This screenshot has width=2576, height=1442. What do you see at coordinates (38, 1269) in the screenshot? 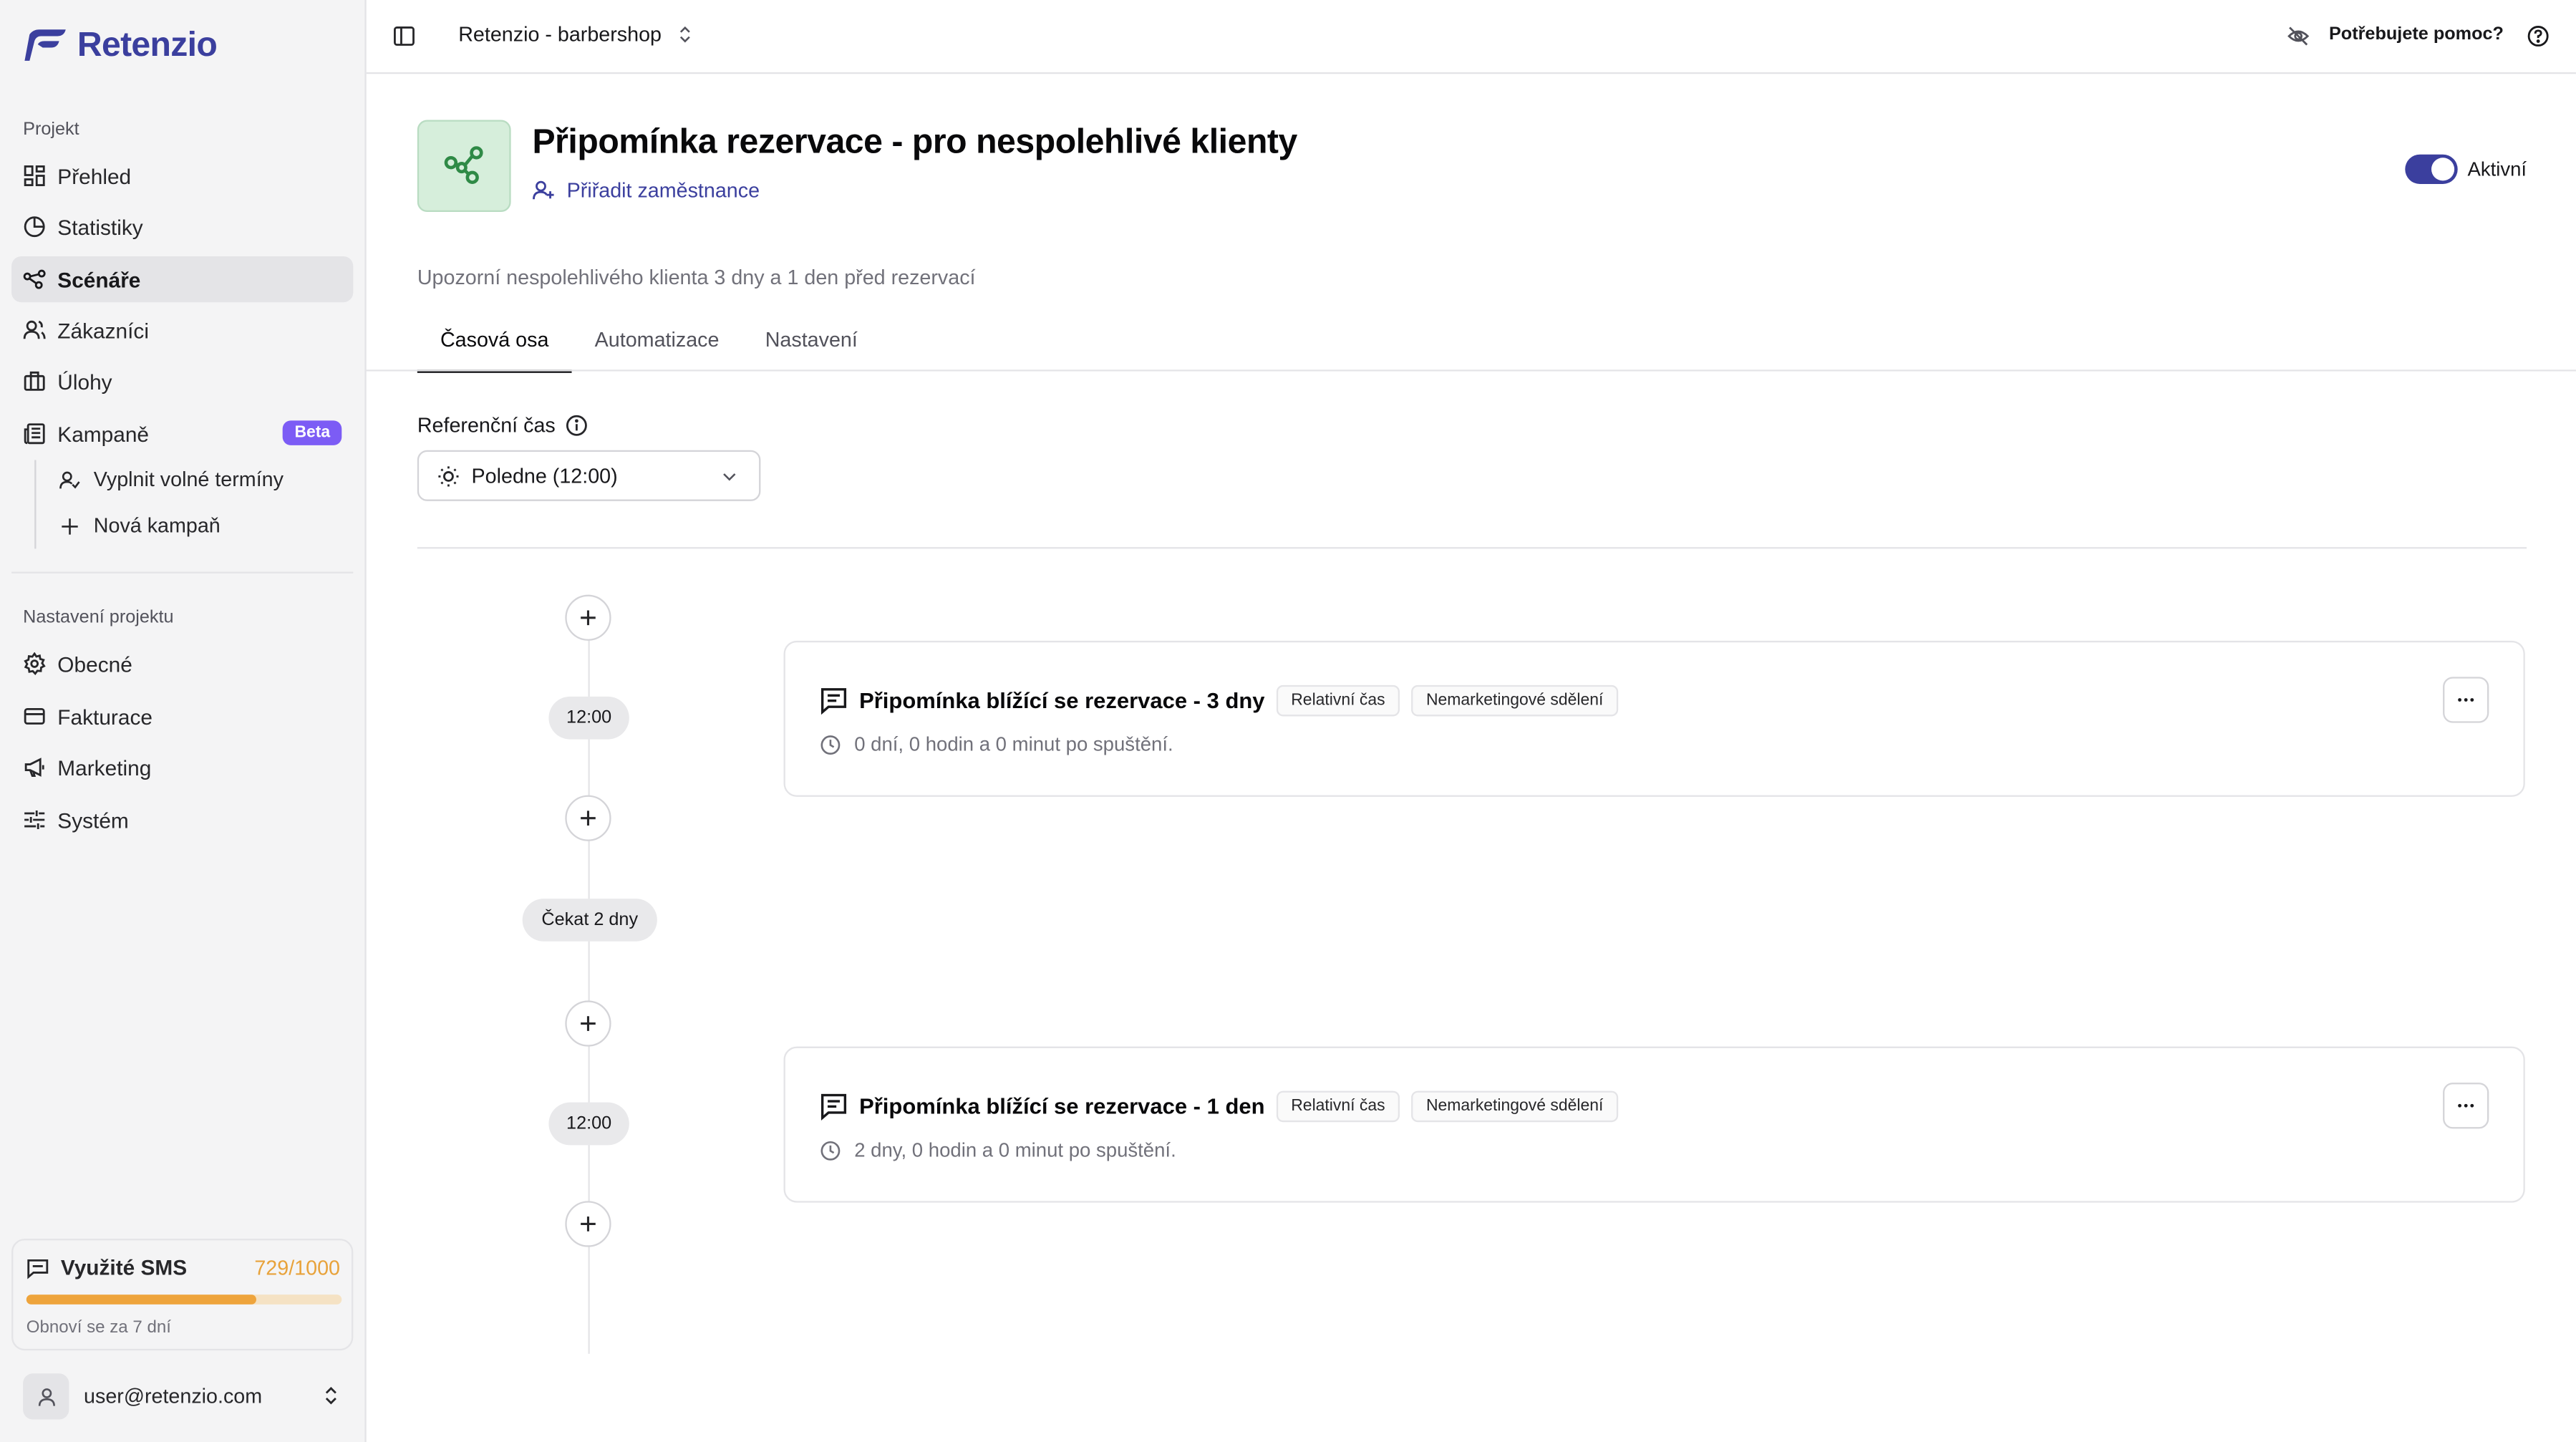
I see `message-square-icon` at bounding box center [38, 1269].